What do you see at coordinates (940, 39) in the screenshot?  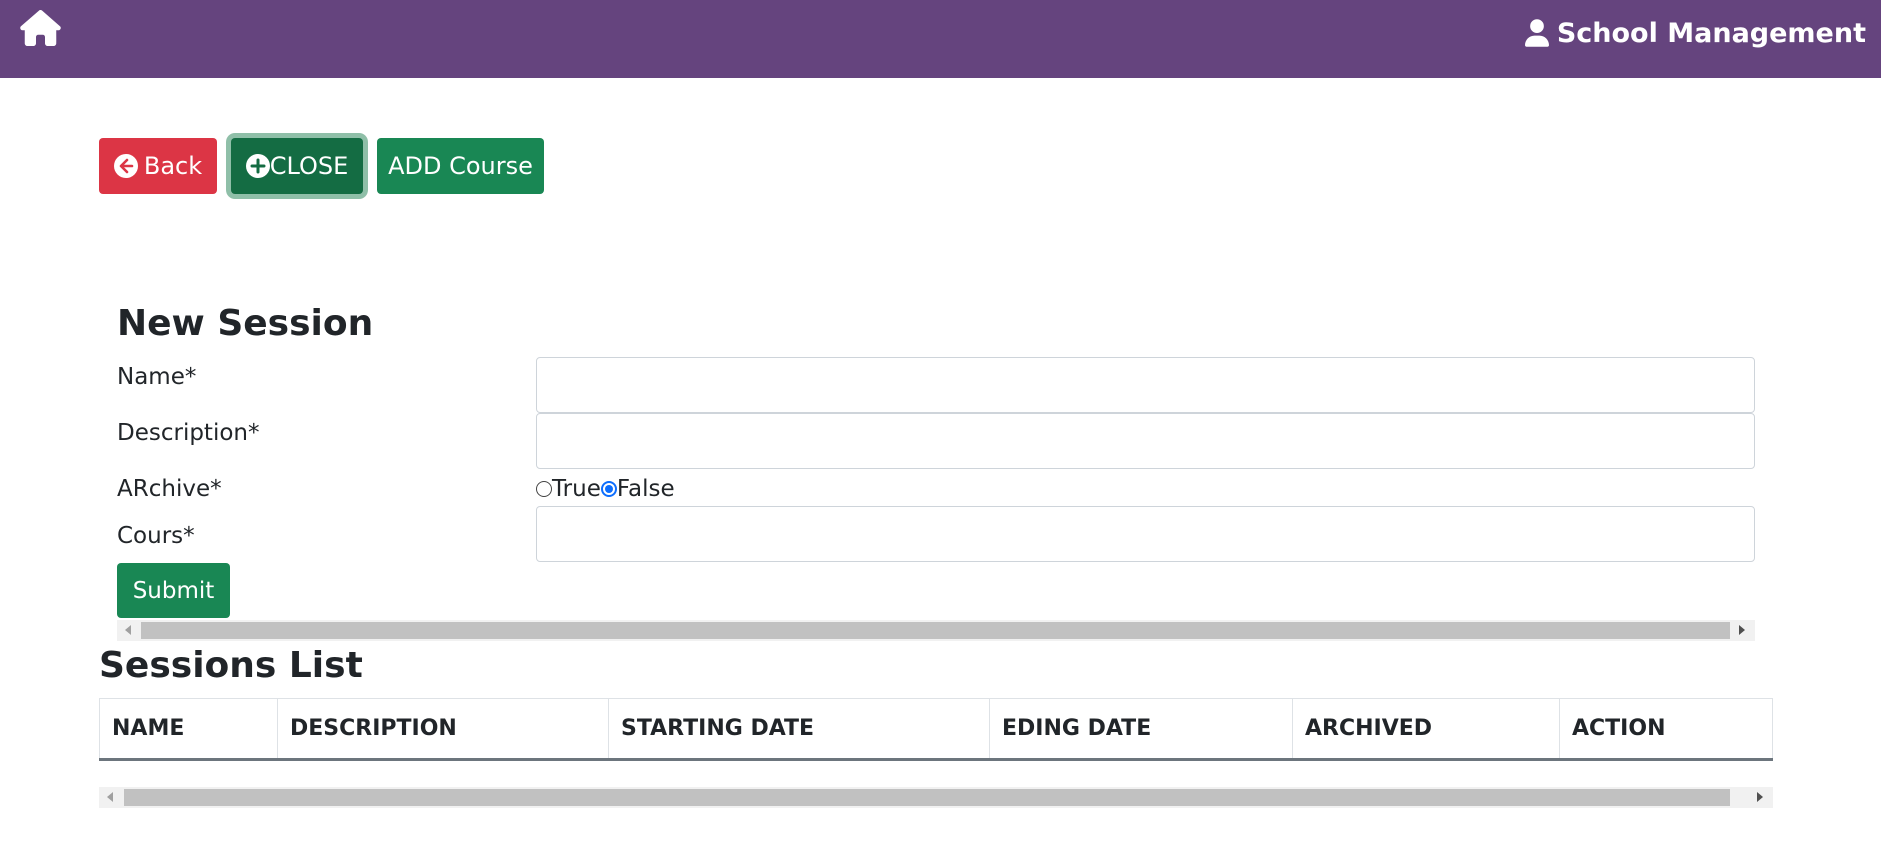 I see `top-navbar: School Management` at bounding box center [940, 39].